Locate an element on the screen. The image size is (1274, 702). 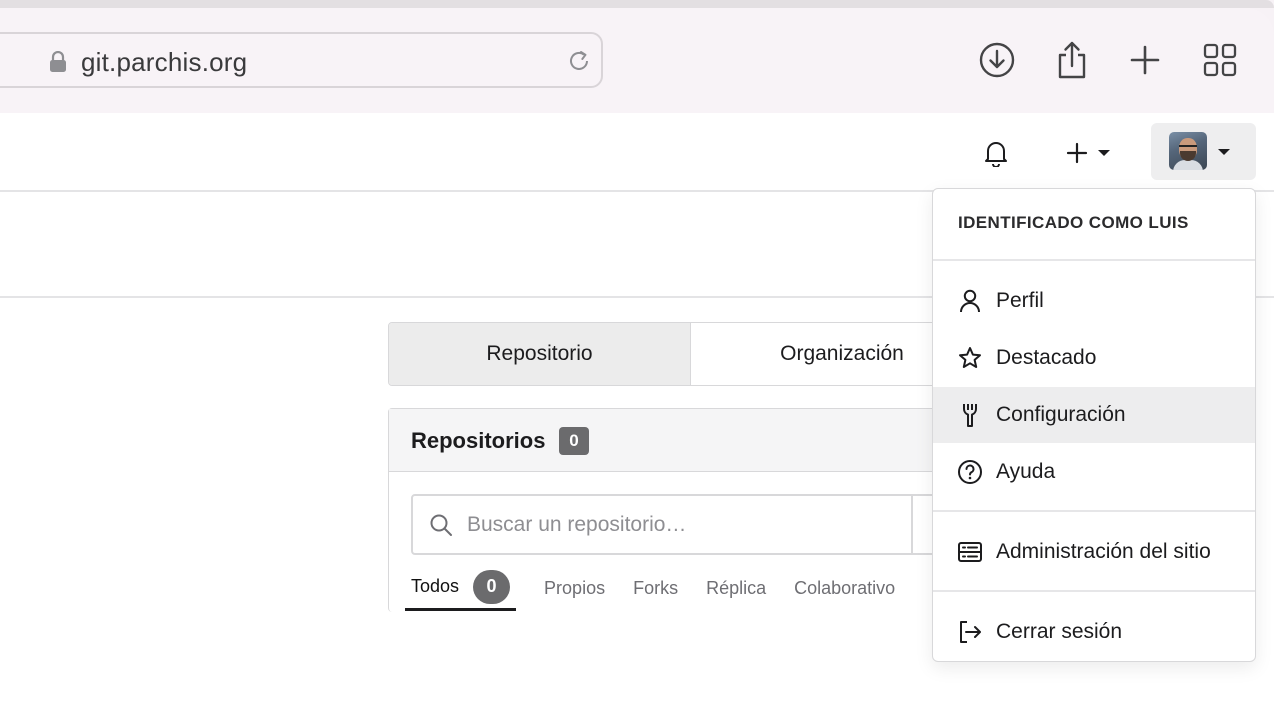
menu-item-configuracion: Configuración is located at coordinates (1094, 415).